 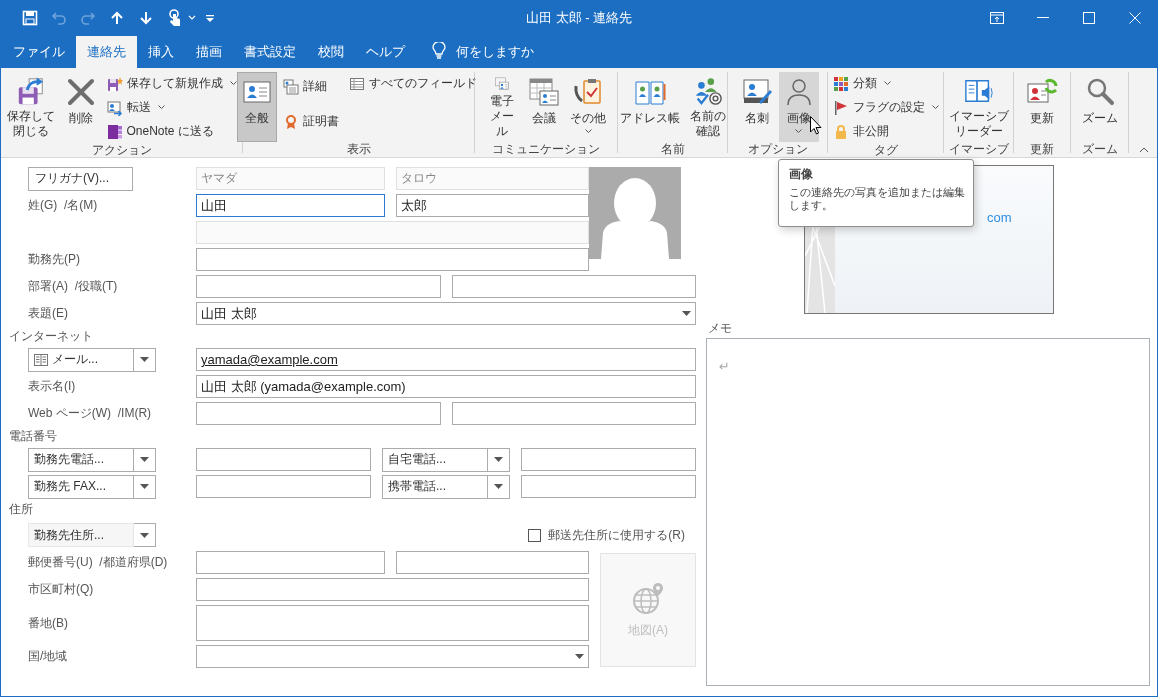 What do you see at coordinates (39, 52) in the screenshot?
I see `ribbon-tab: ファイル` at bounding box center [39, 52].